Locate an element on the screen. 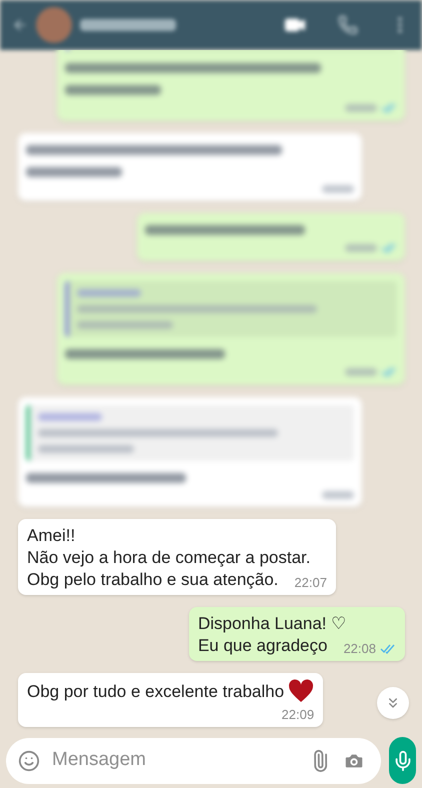 The height and width of the screenshot is (788, 422). message-time: 22:09 is located at coordinates (298, 715).